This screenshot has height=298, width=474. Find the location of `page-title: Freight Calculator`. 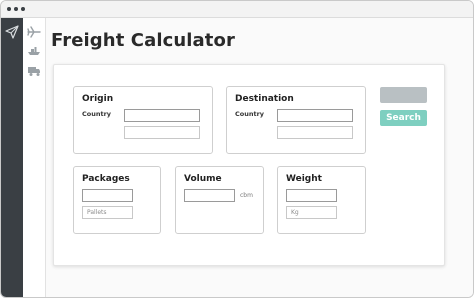

page-title: Freight Calculator is located at coordinates (143, 40).